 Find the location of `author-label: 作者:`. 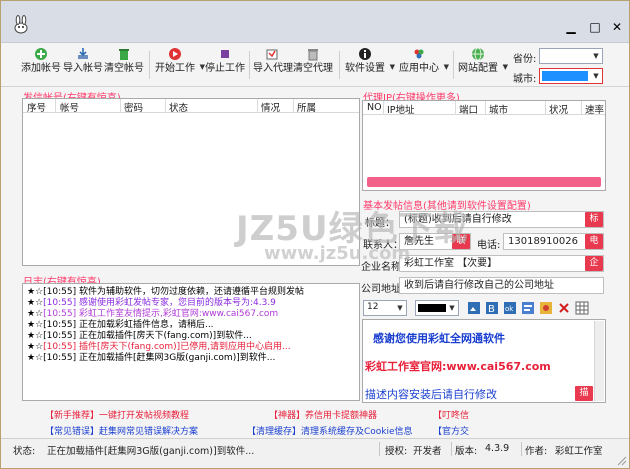

author-label: 作者: is located at coordinates (536, 451).